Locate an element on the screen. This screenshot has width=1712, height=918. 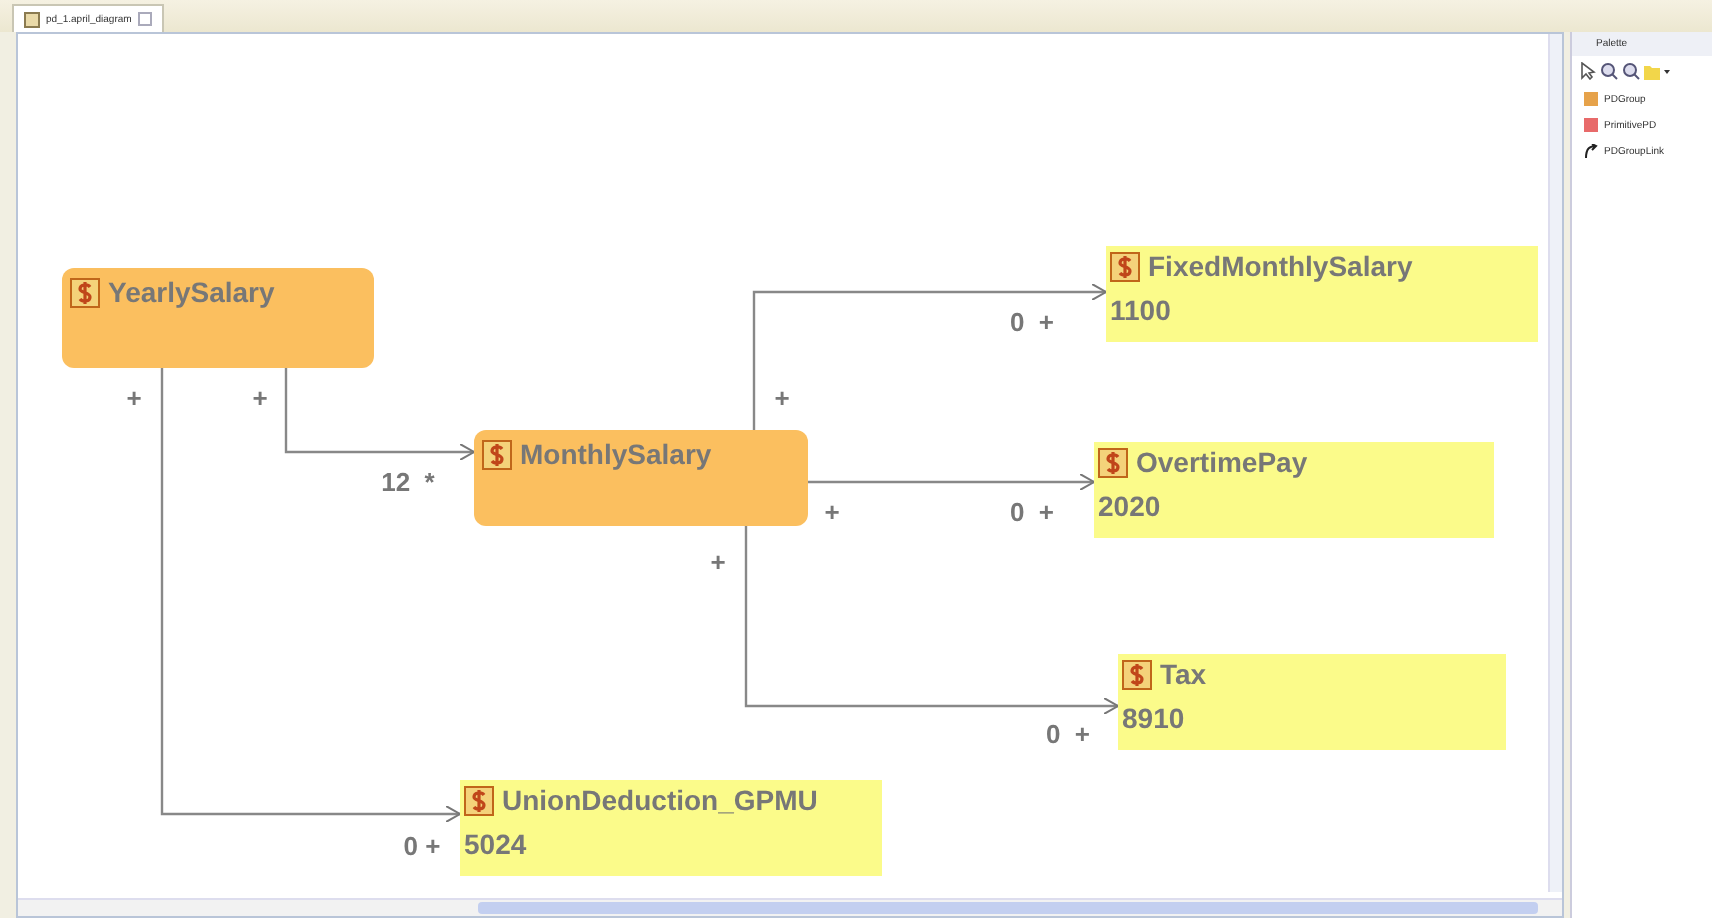
diagram-node: MonthlySalary is located at coordinates (641, 478).